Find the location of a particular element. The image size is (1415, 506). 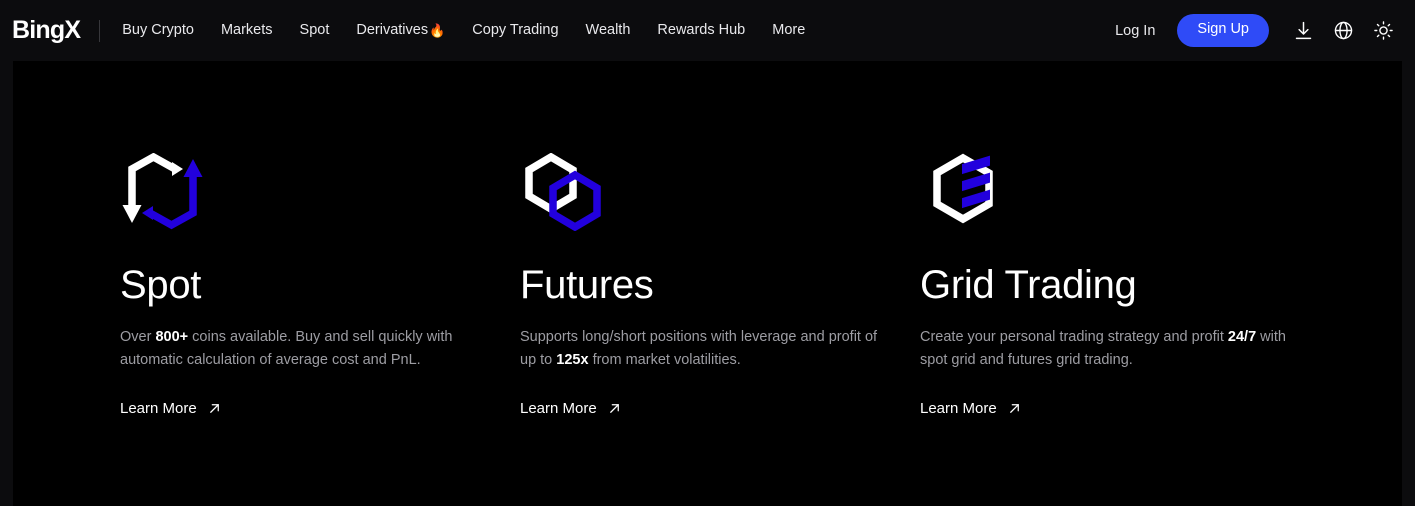

nav-item-more: More is located at coordinates (788, 30).